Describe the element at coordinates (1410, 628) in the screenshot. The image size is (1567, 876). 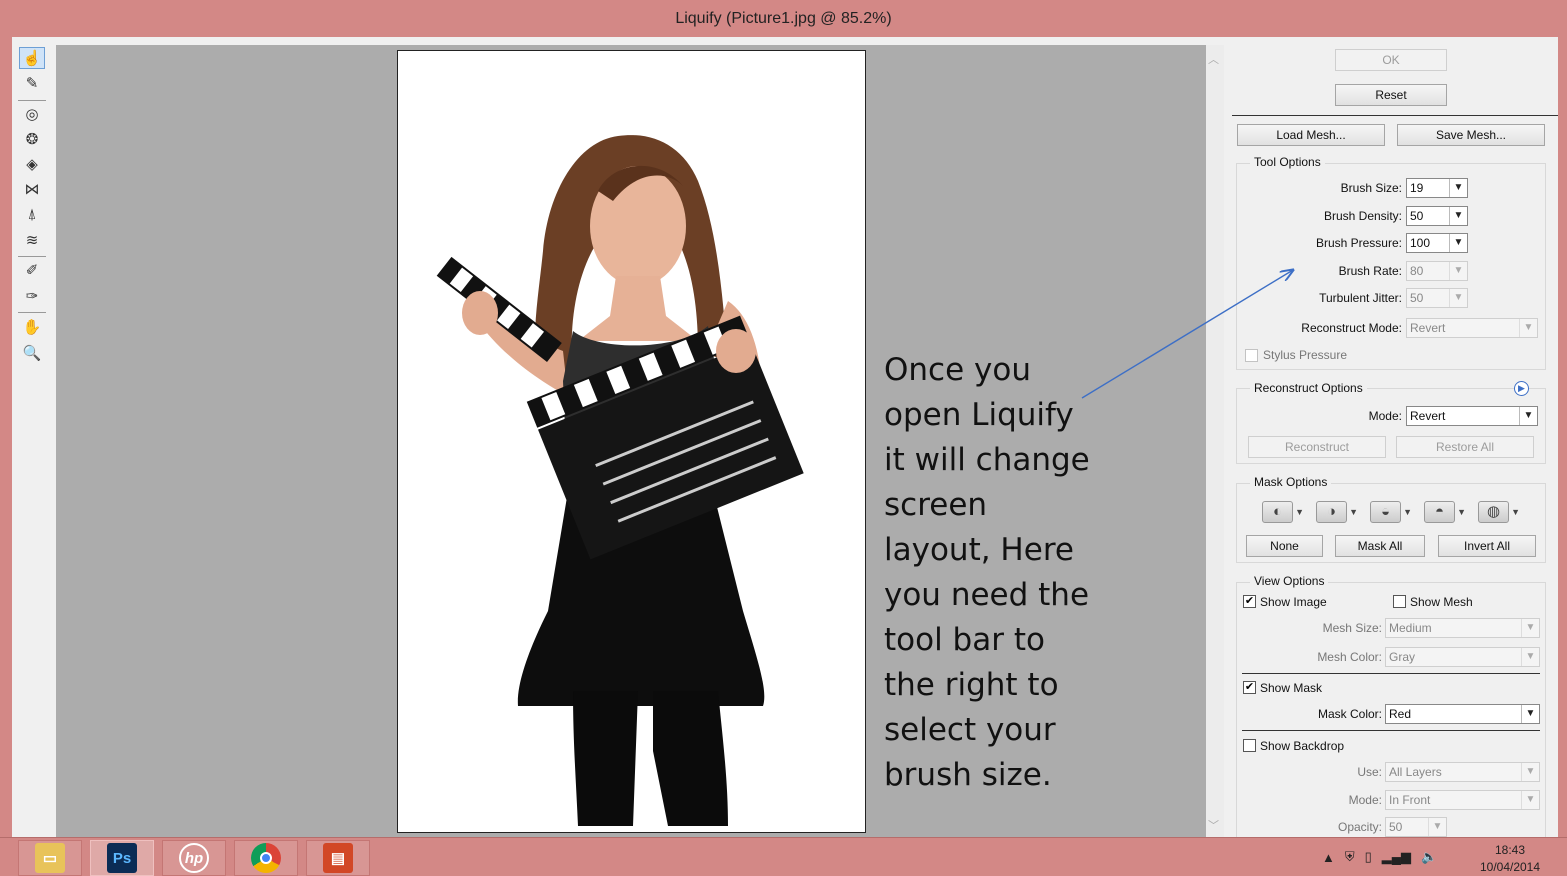
I see `mesh-size-value: Medium` at that location.